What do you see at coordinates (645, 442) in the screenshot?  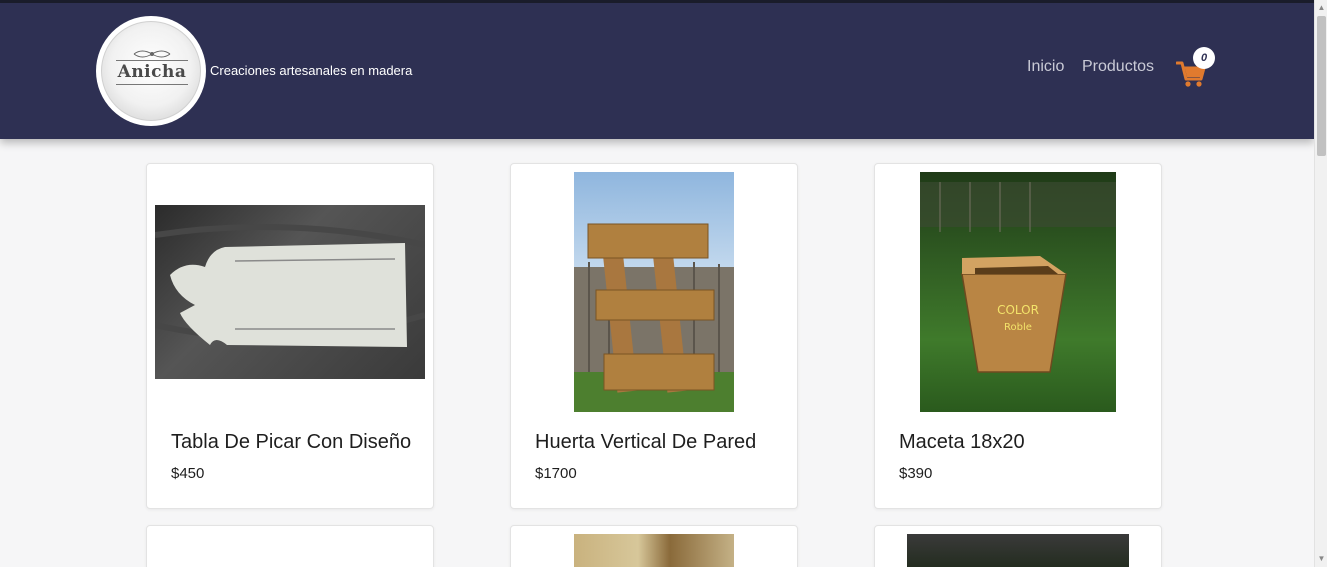 I see `product-title: Huerta Vertical De Pared` at bounding box center [645, 442].